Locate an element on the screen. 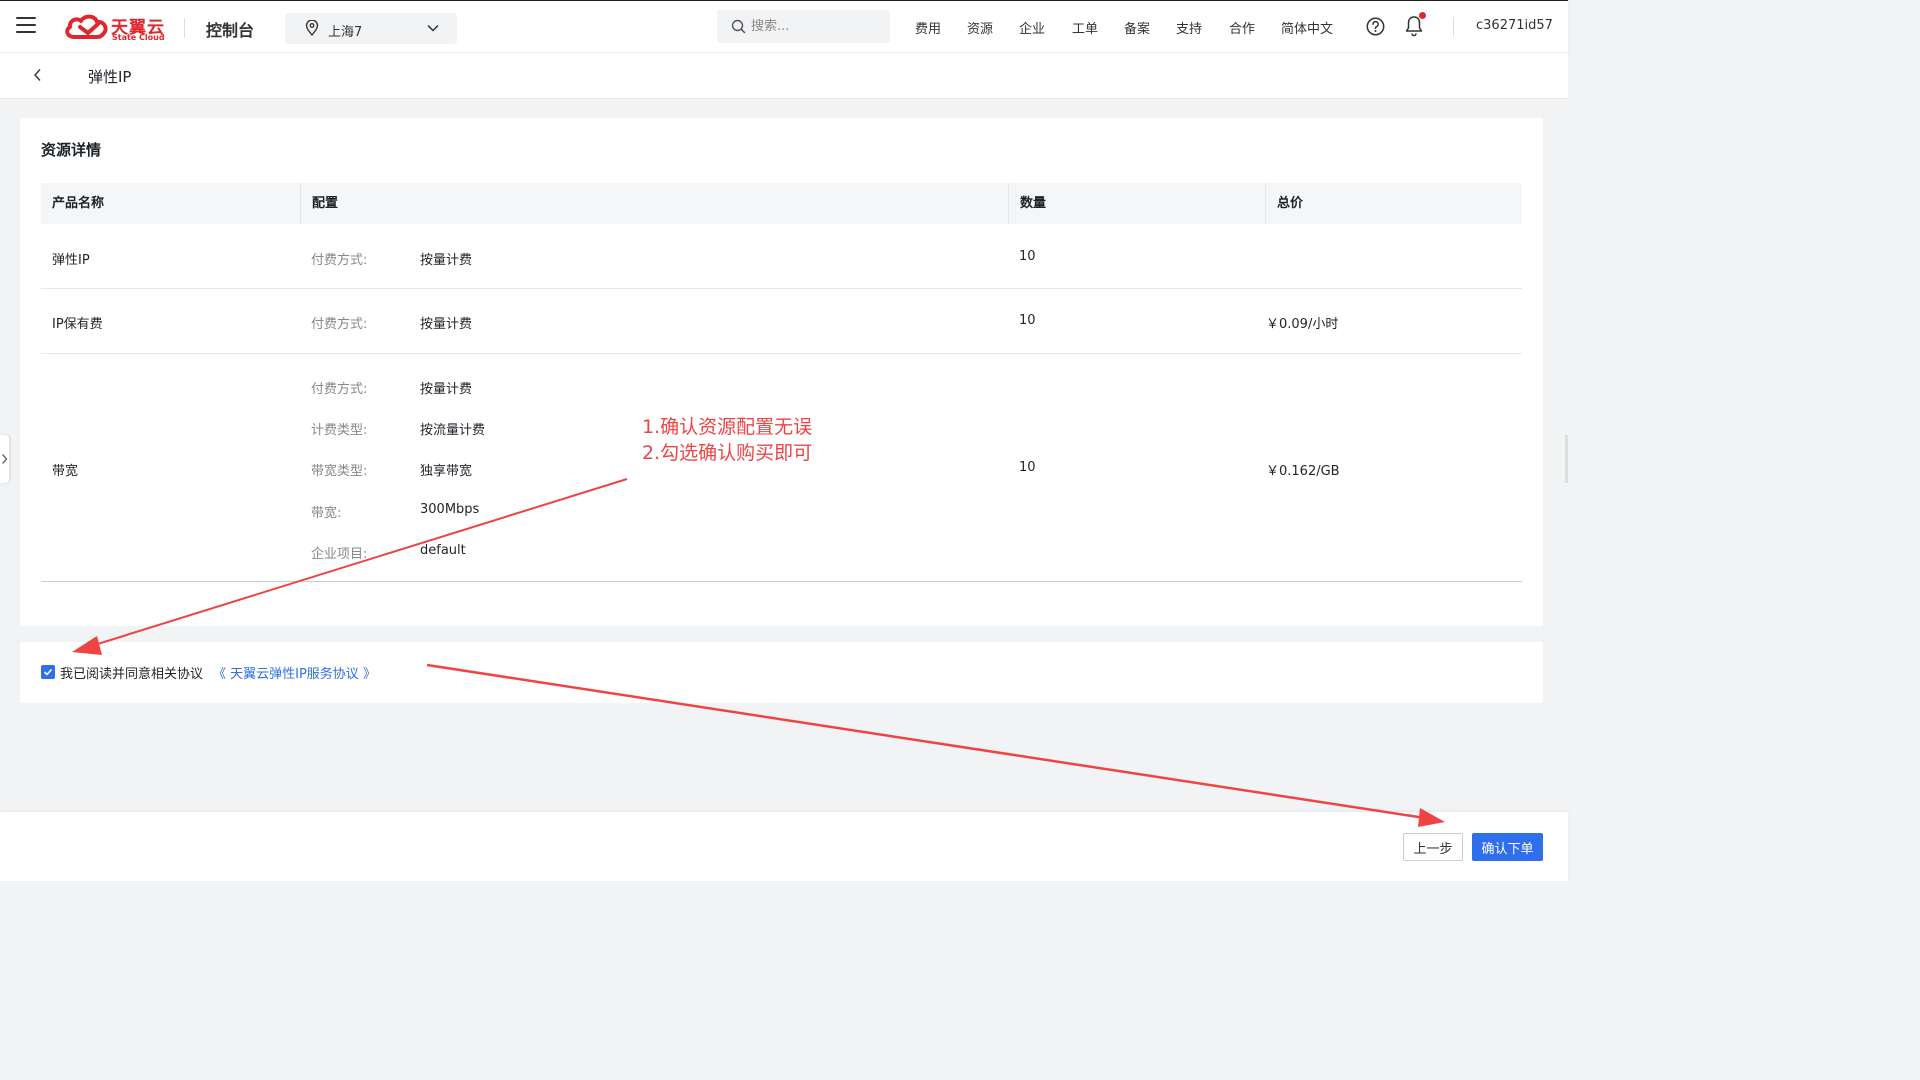 This screenshot has height=1080, width=1920. chevron-right-icon is located at coordinates (5, 459).